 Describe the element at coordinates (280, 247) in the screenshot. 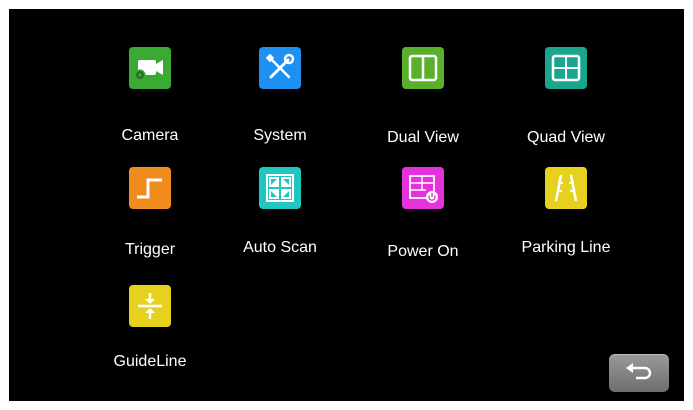

I see `auto-scan-label: Auto Scan` at that location.